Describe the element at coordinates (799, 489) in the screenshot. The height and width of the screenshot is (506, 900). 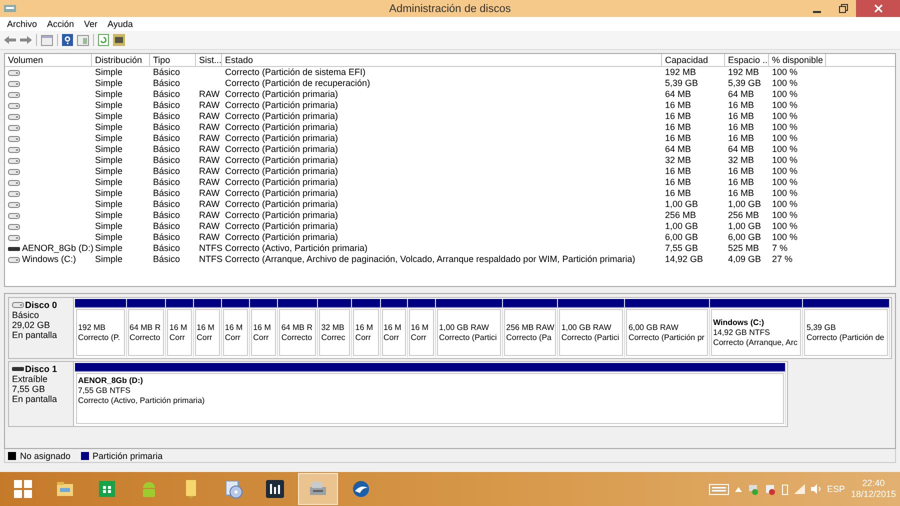
I see `signal-icon` at that location.